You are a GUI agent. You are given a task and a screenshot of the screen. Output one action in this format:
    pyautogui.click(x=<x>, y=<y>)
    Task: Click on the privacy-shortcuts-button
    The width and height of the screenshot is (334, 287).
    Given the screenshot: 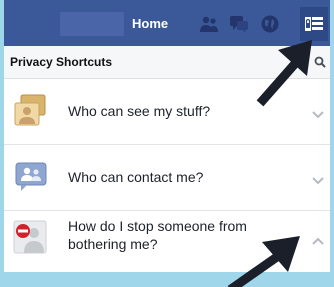 What is the action you would take?
    pyautogui.click(x=314, y=24)
    